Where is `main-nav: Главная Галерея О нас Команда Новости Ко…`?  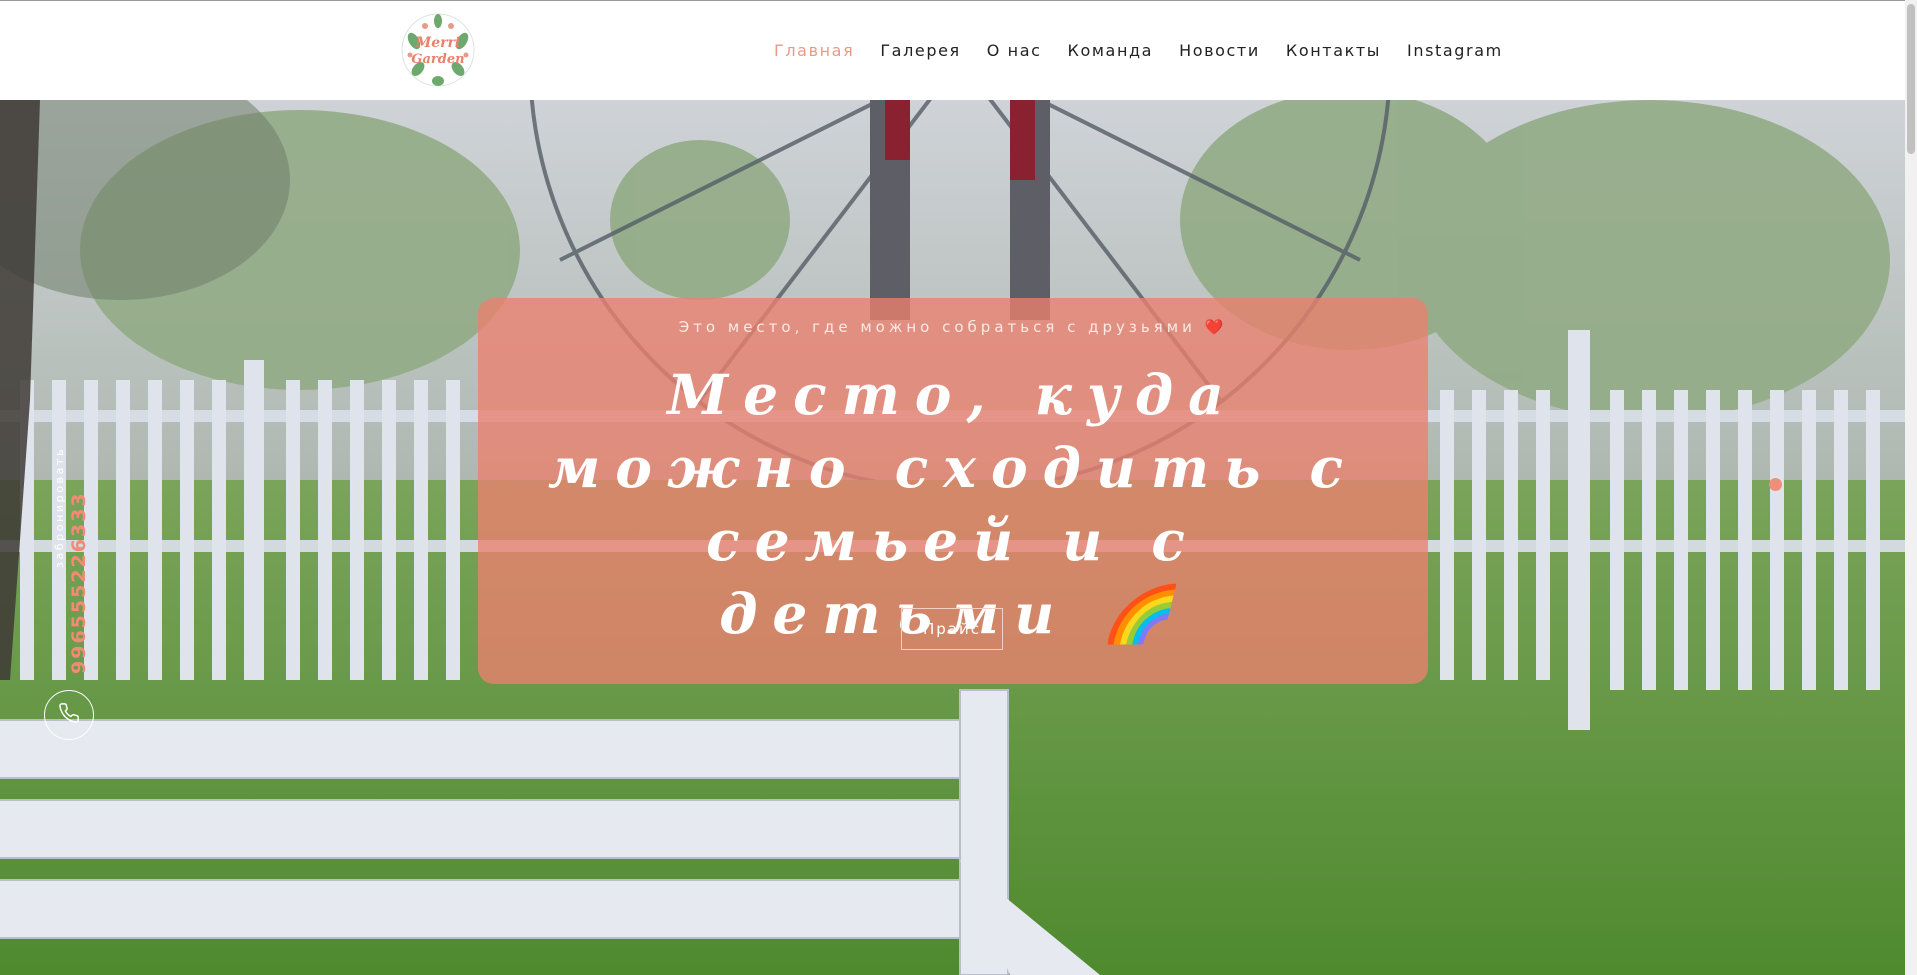 main-nav: Главная Галерея О нас Команда Новости Ко… is located at coordinates (1151, 50).